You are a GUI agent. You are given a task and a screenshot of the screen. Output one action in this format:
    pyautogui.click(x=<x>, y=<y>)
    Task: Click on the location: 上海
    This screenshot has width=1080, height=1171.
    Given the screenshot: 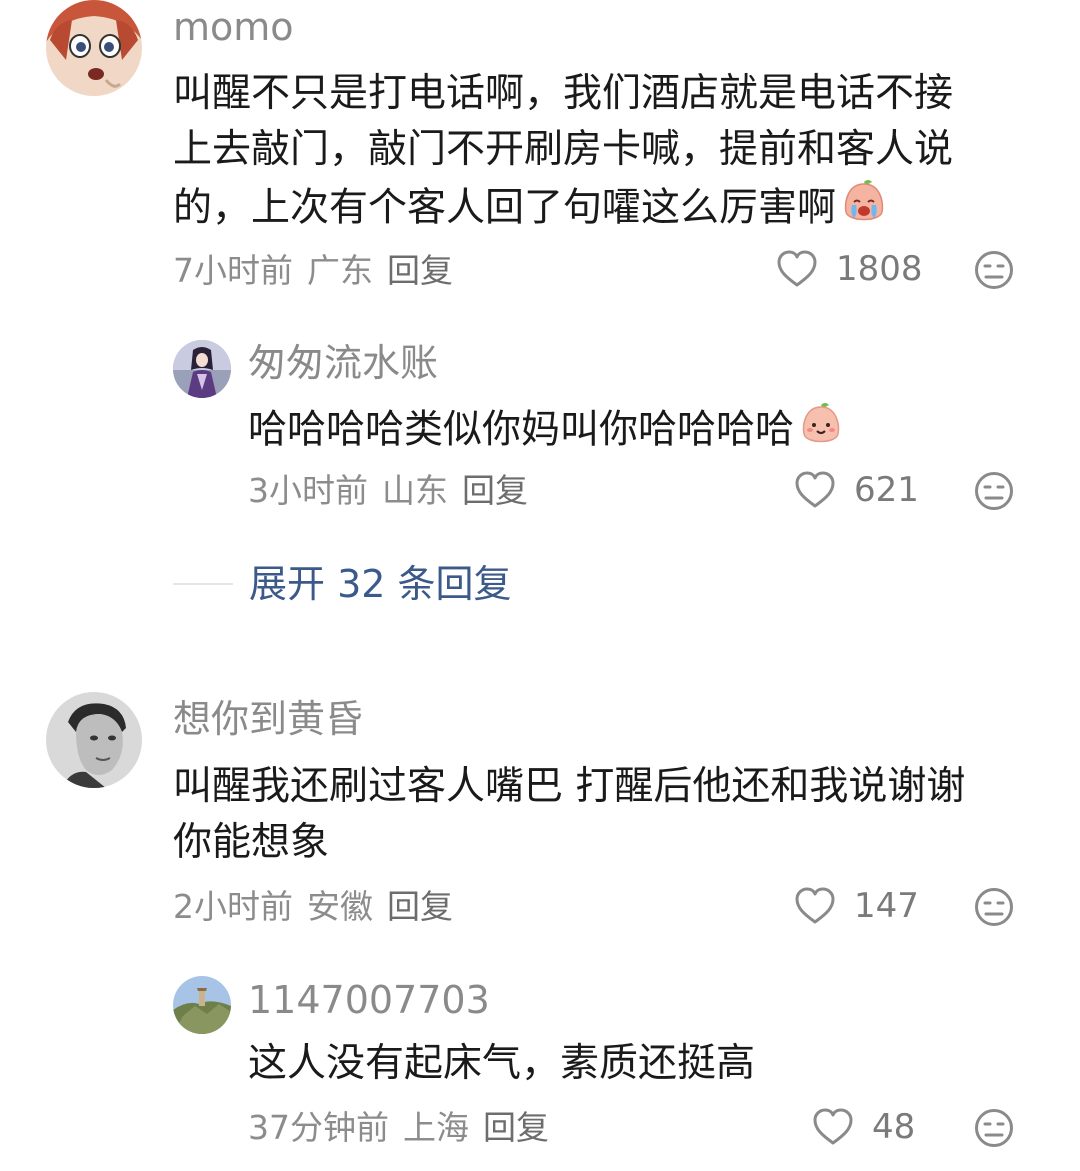 What is the action you would take?
    pyautogui.click(x=436, y=1127)
    